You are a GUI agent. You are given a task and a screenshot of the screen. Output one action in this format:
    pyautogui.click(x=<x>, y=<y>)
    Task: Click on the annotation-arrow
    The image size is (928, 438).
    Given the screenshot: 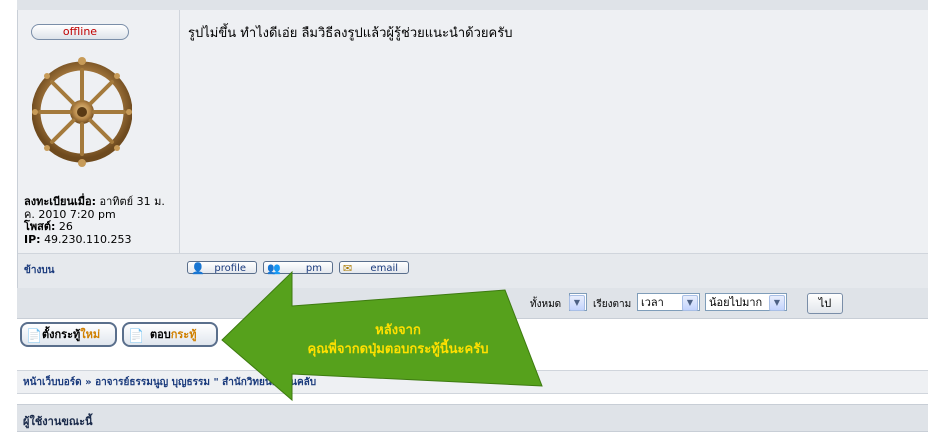 What is the action you would take?
    pyautogui.click(x=382, y=336)
    